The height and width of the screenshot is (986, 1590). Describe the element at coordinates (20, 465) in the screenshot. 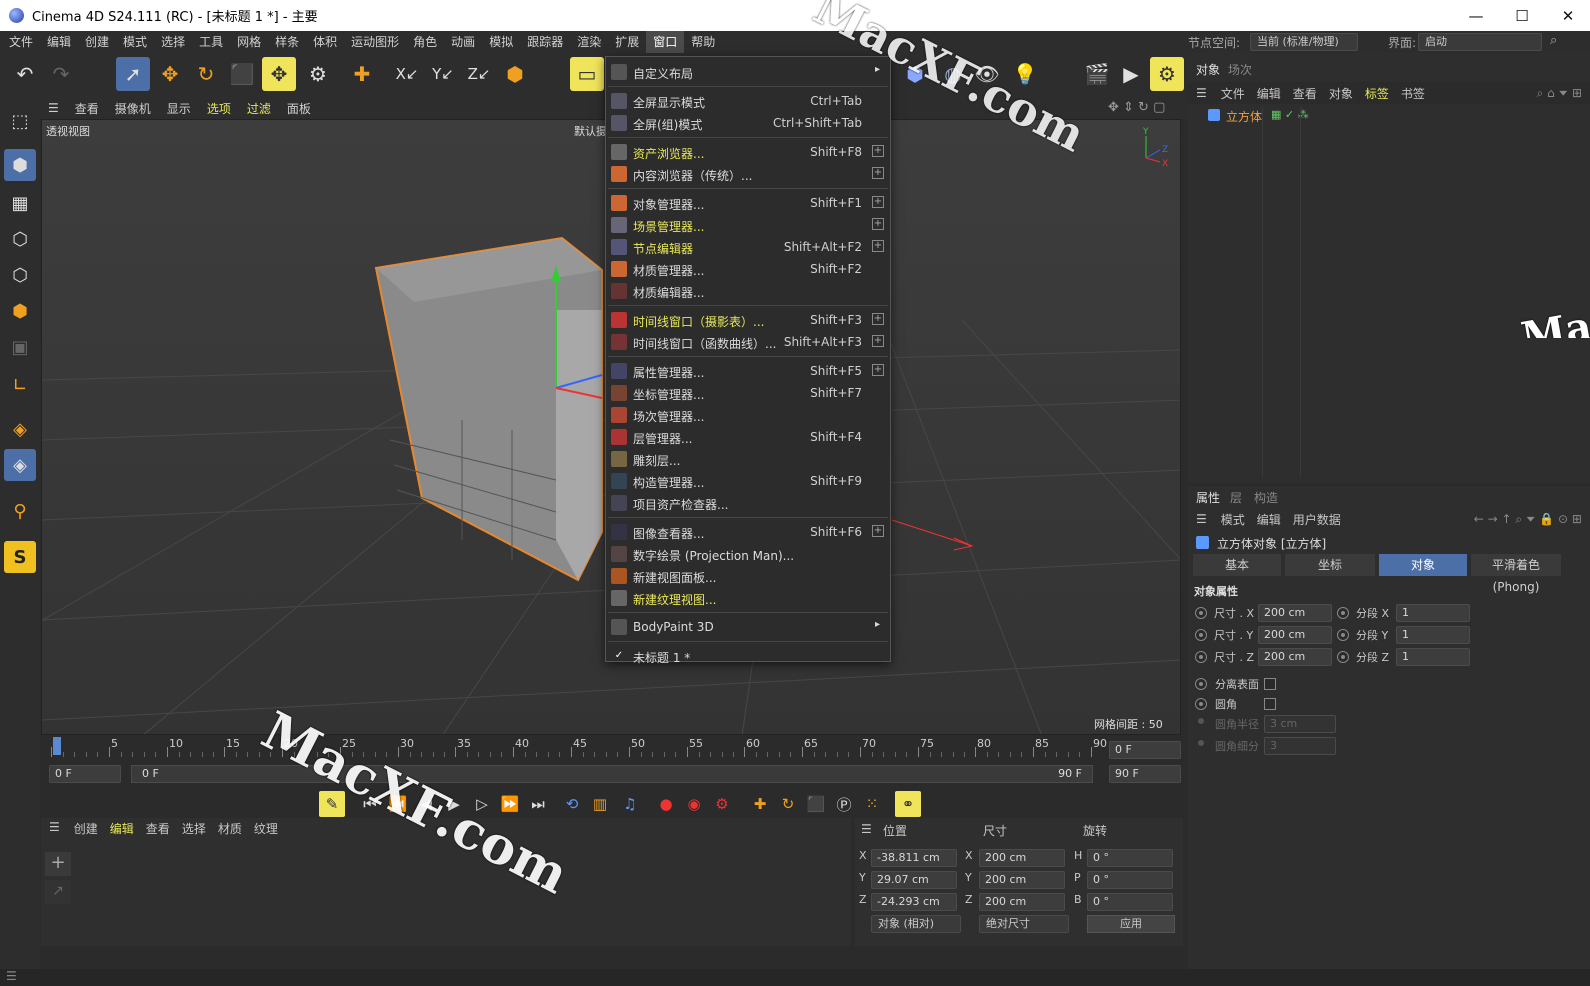

I see `locked-workplane-icon: ◈` at that location.